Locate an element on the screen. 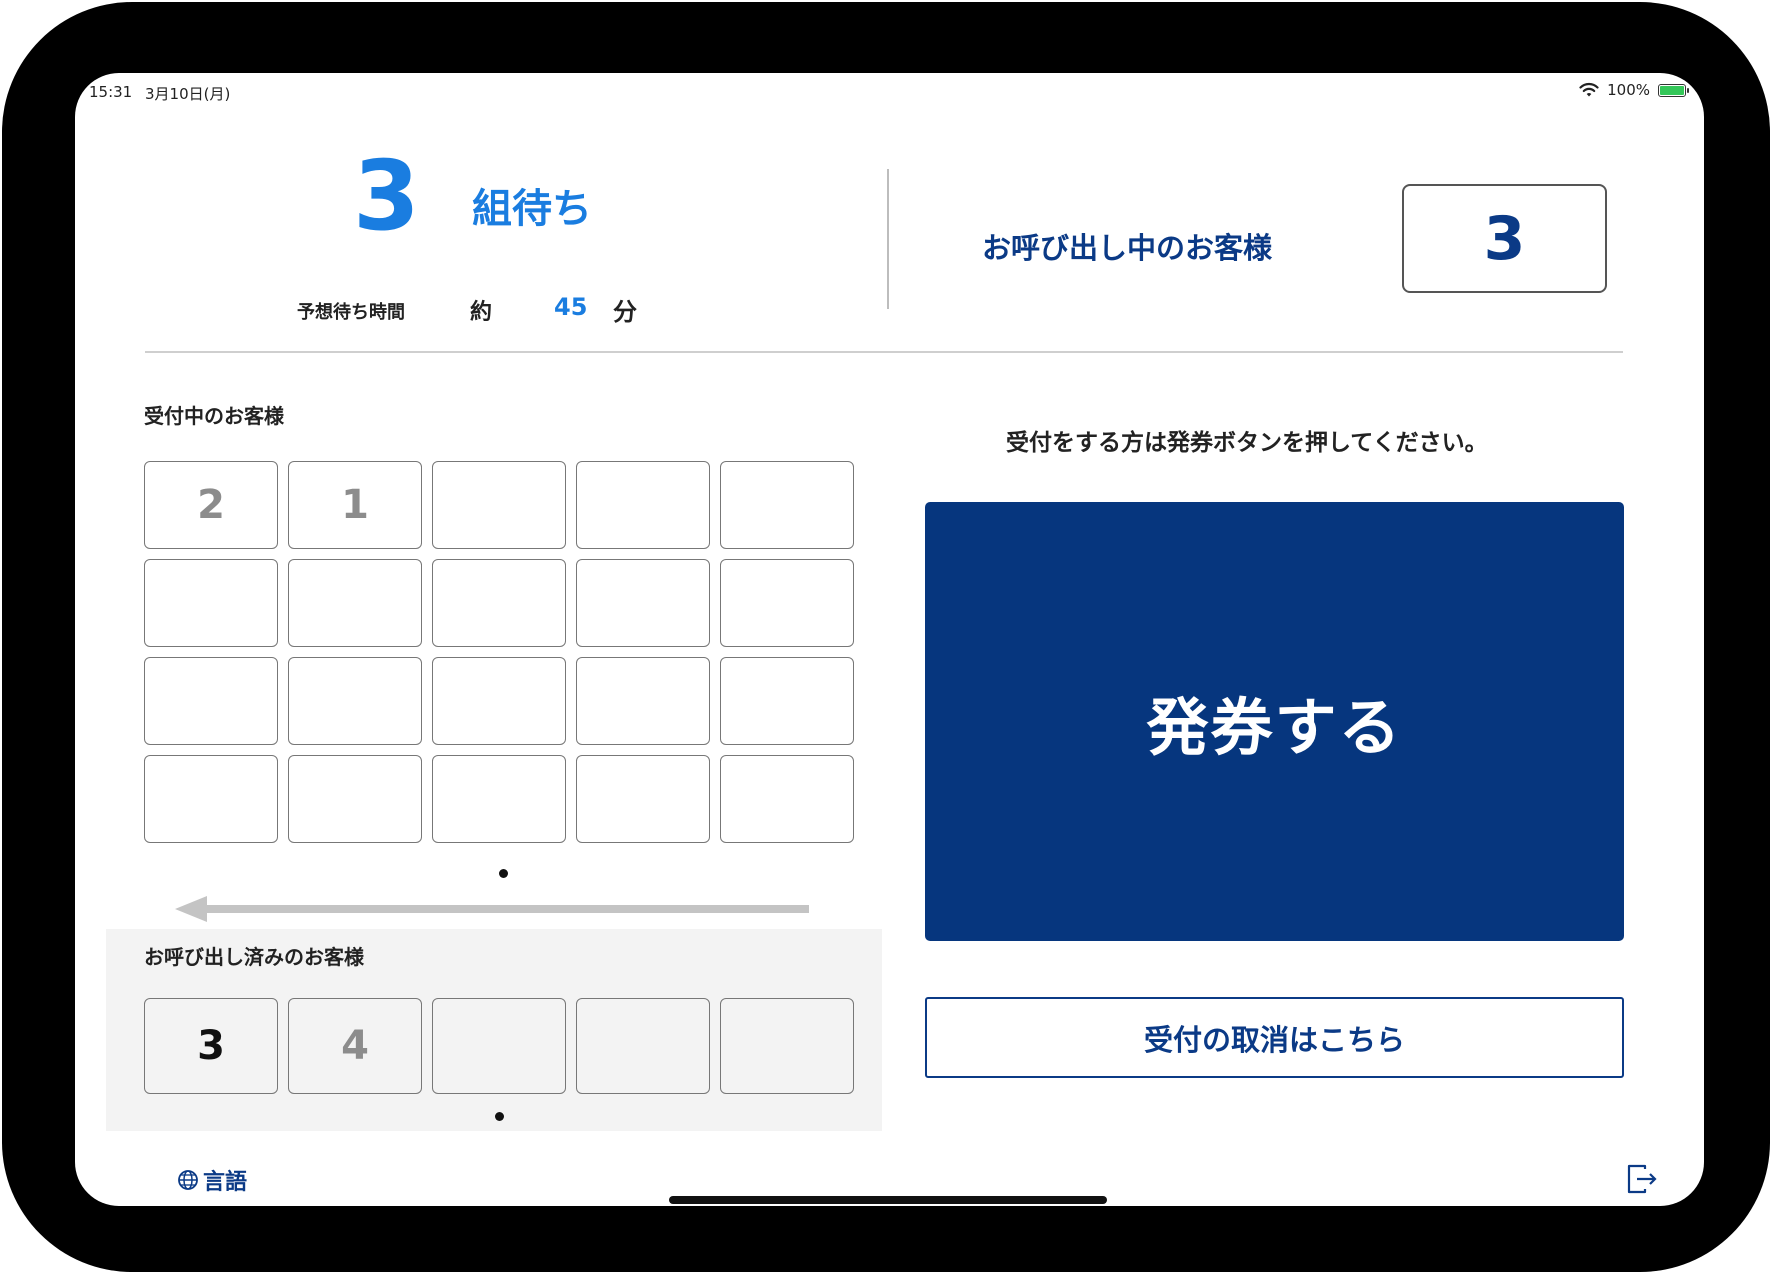  vertical-divider is located at coordinates (888, 239).